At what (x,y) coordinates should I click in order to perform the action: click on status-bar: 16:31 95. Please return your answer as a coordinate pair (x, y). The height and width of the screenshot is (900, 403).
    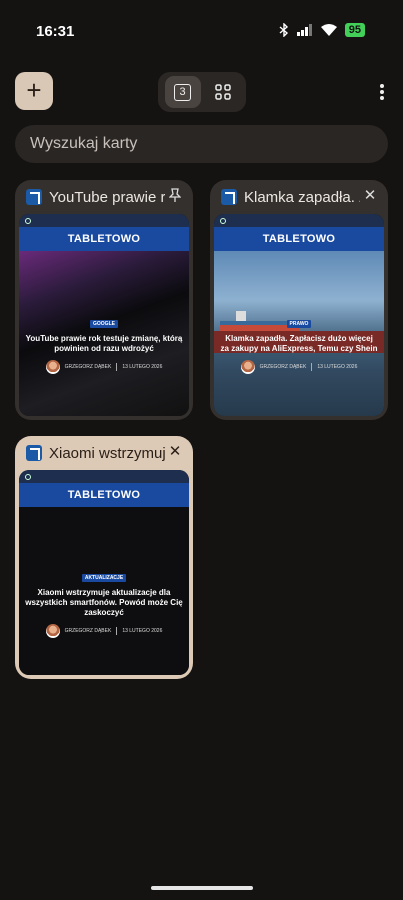
    Looking at the image, I should click on (201, 30).